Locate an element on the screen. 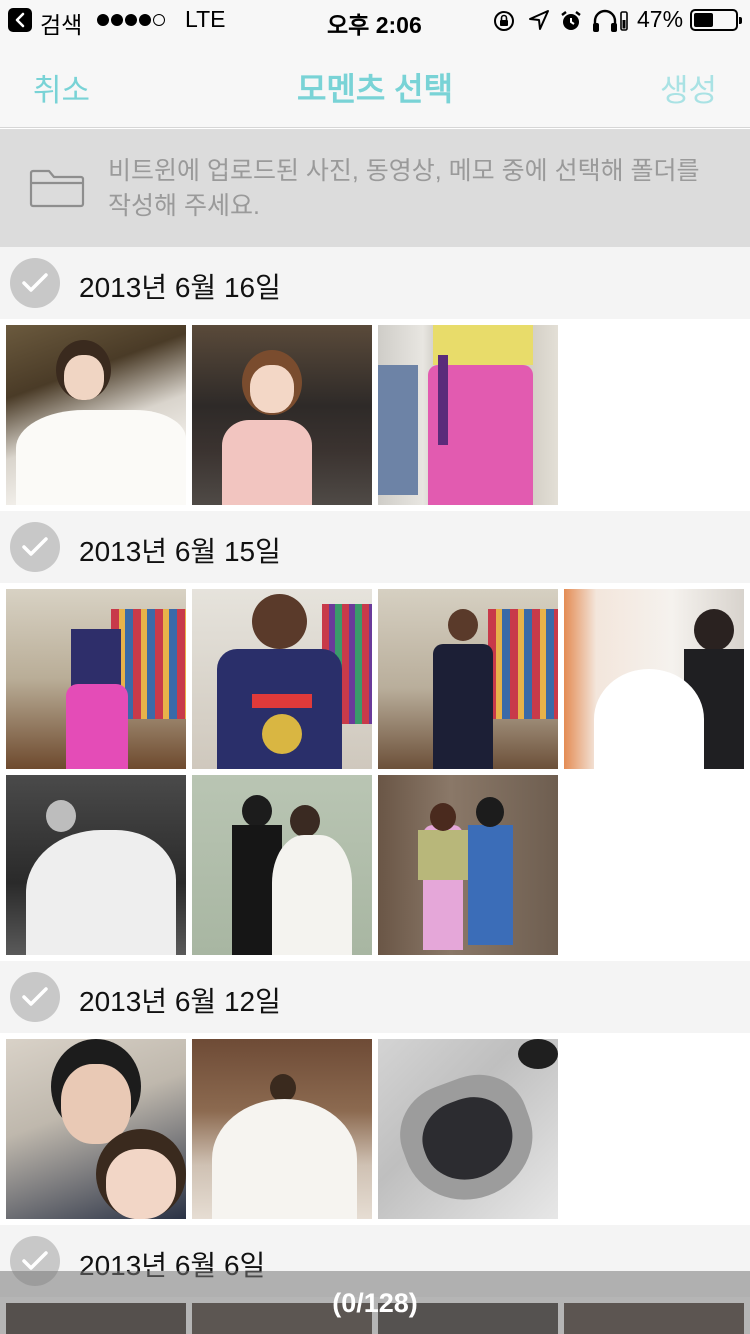  back-app-label: 검색 is located at coordinates (61, 23).